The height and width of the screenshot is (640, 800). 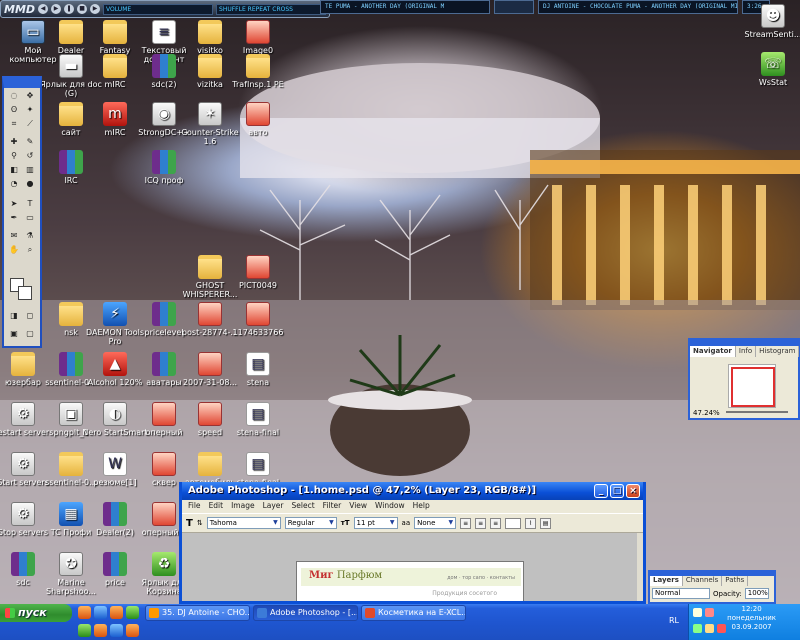 I want to click on next-button: ▶, so click(x=95, y=9).